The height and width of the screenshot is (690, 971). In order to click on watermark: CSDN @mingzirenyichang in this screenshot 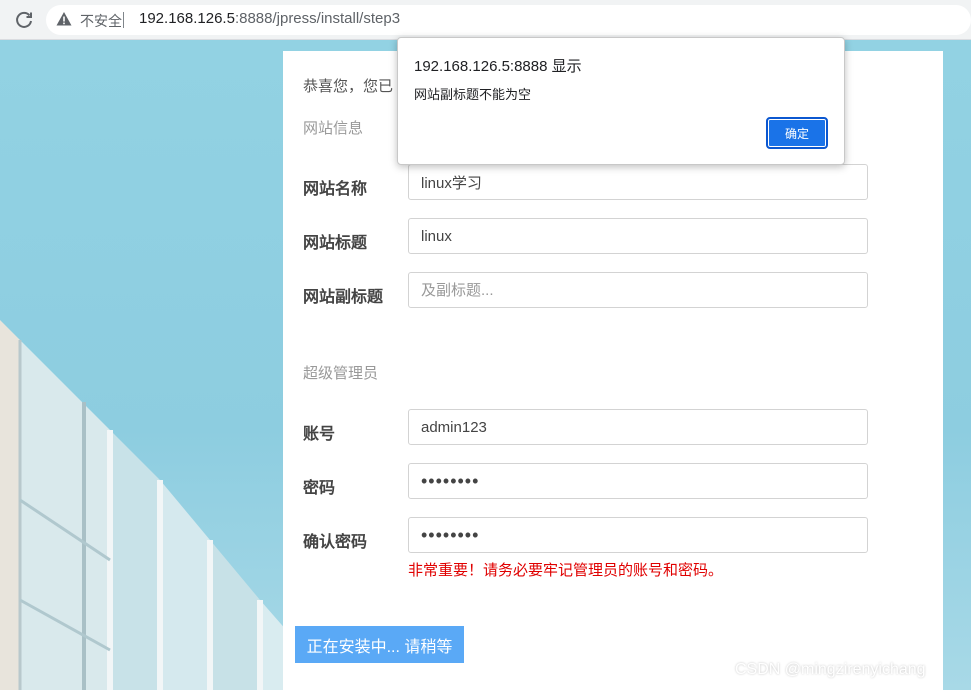, I will do `click(830, 669)`.